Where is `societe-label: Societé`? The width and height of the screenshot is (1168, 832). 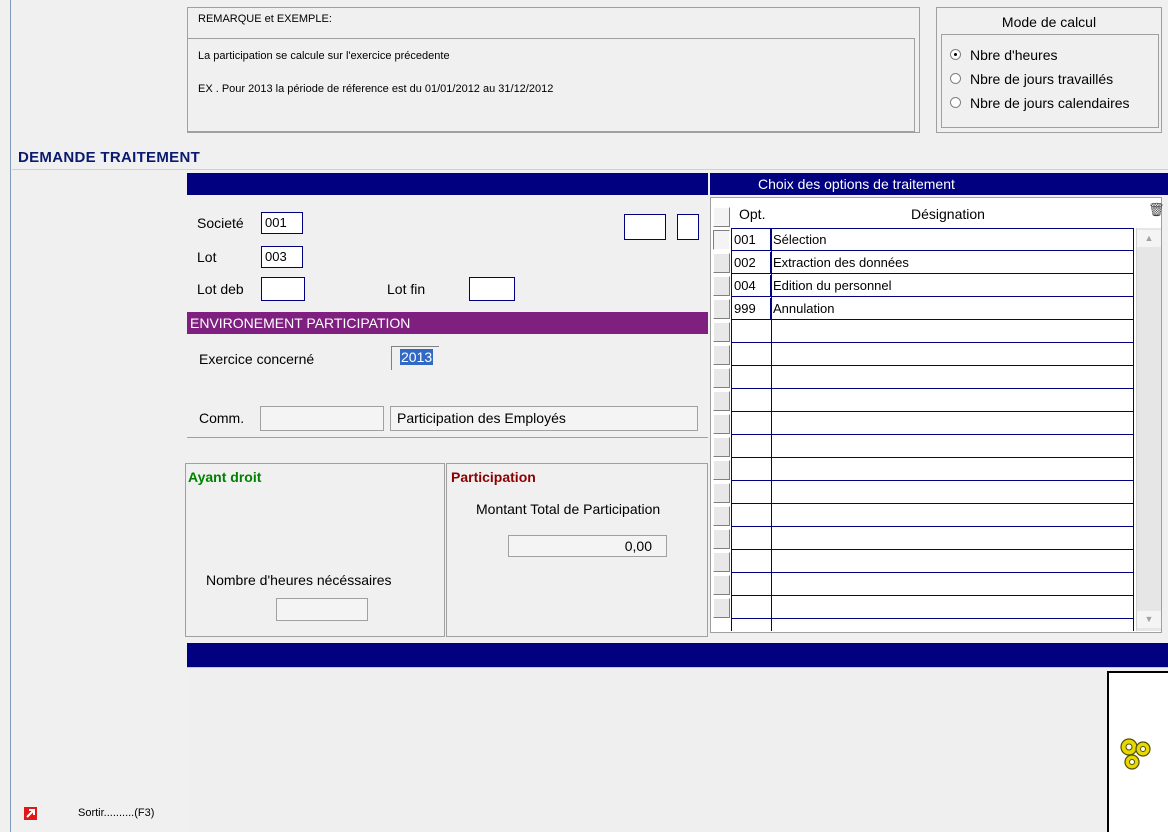
societe-label: Societé is located at coordinates (220, 223).